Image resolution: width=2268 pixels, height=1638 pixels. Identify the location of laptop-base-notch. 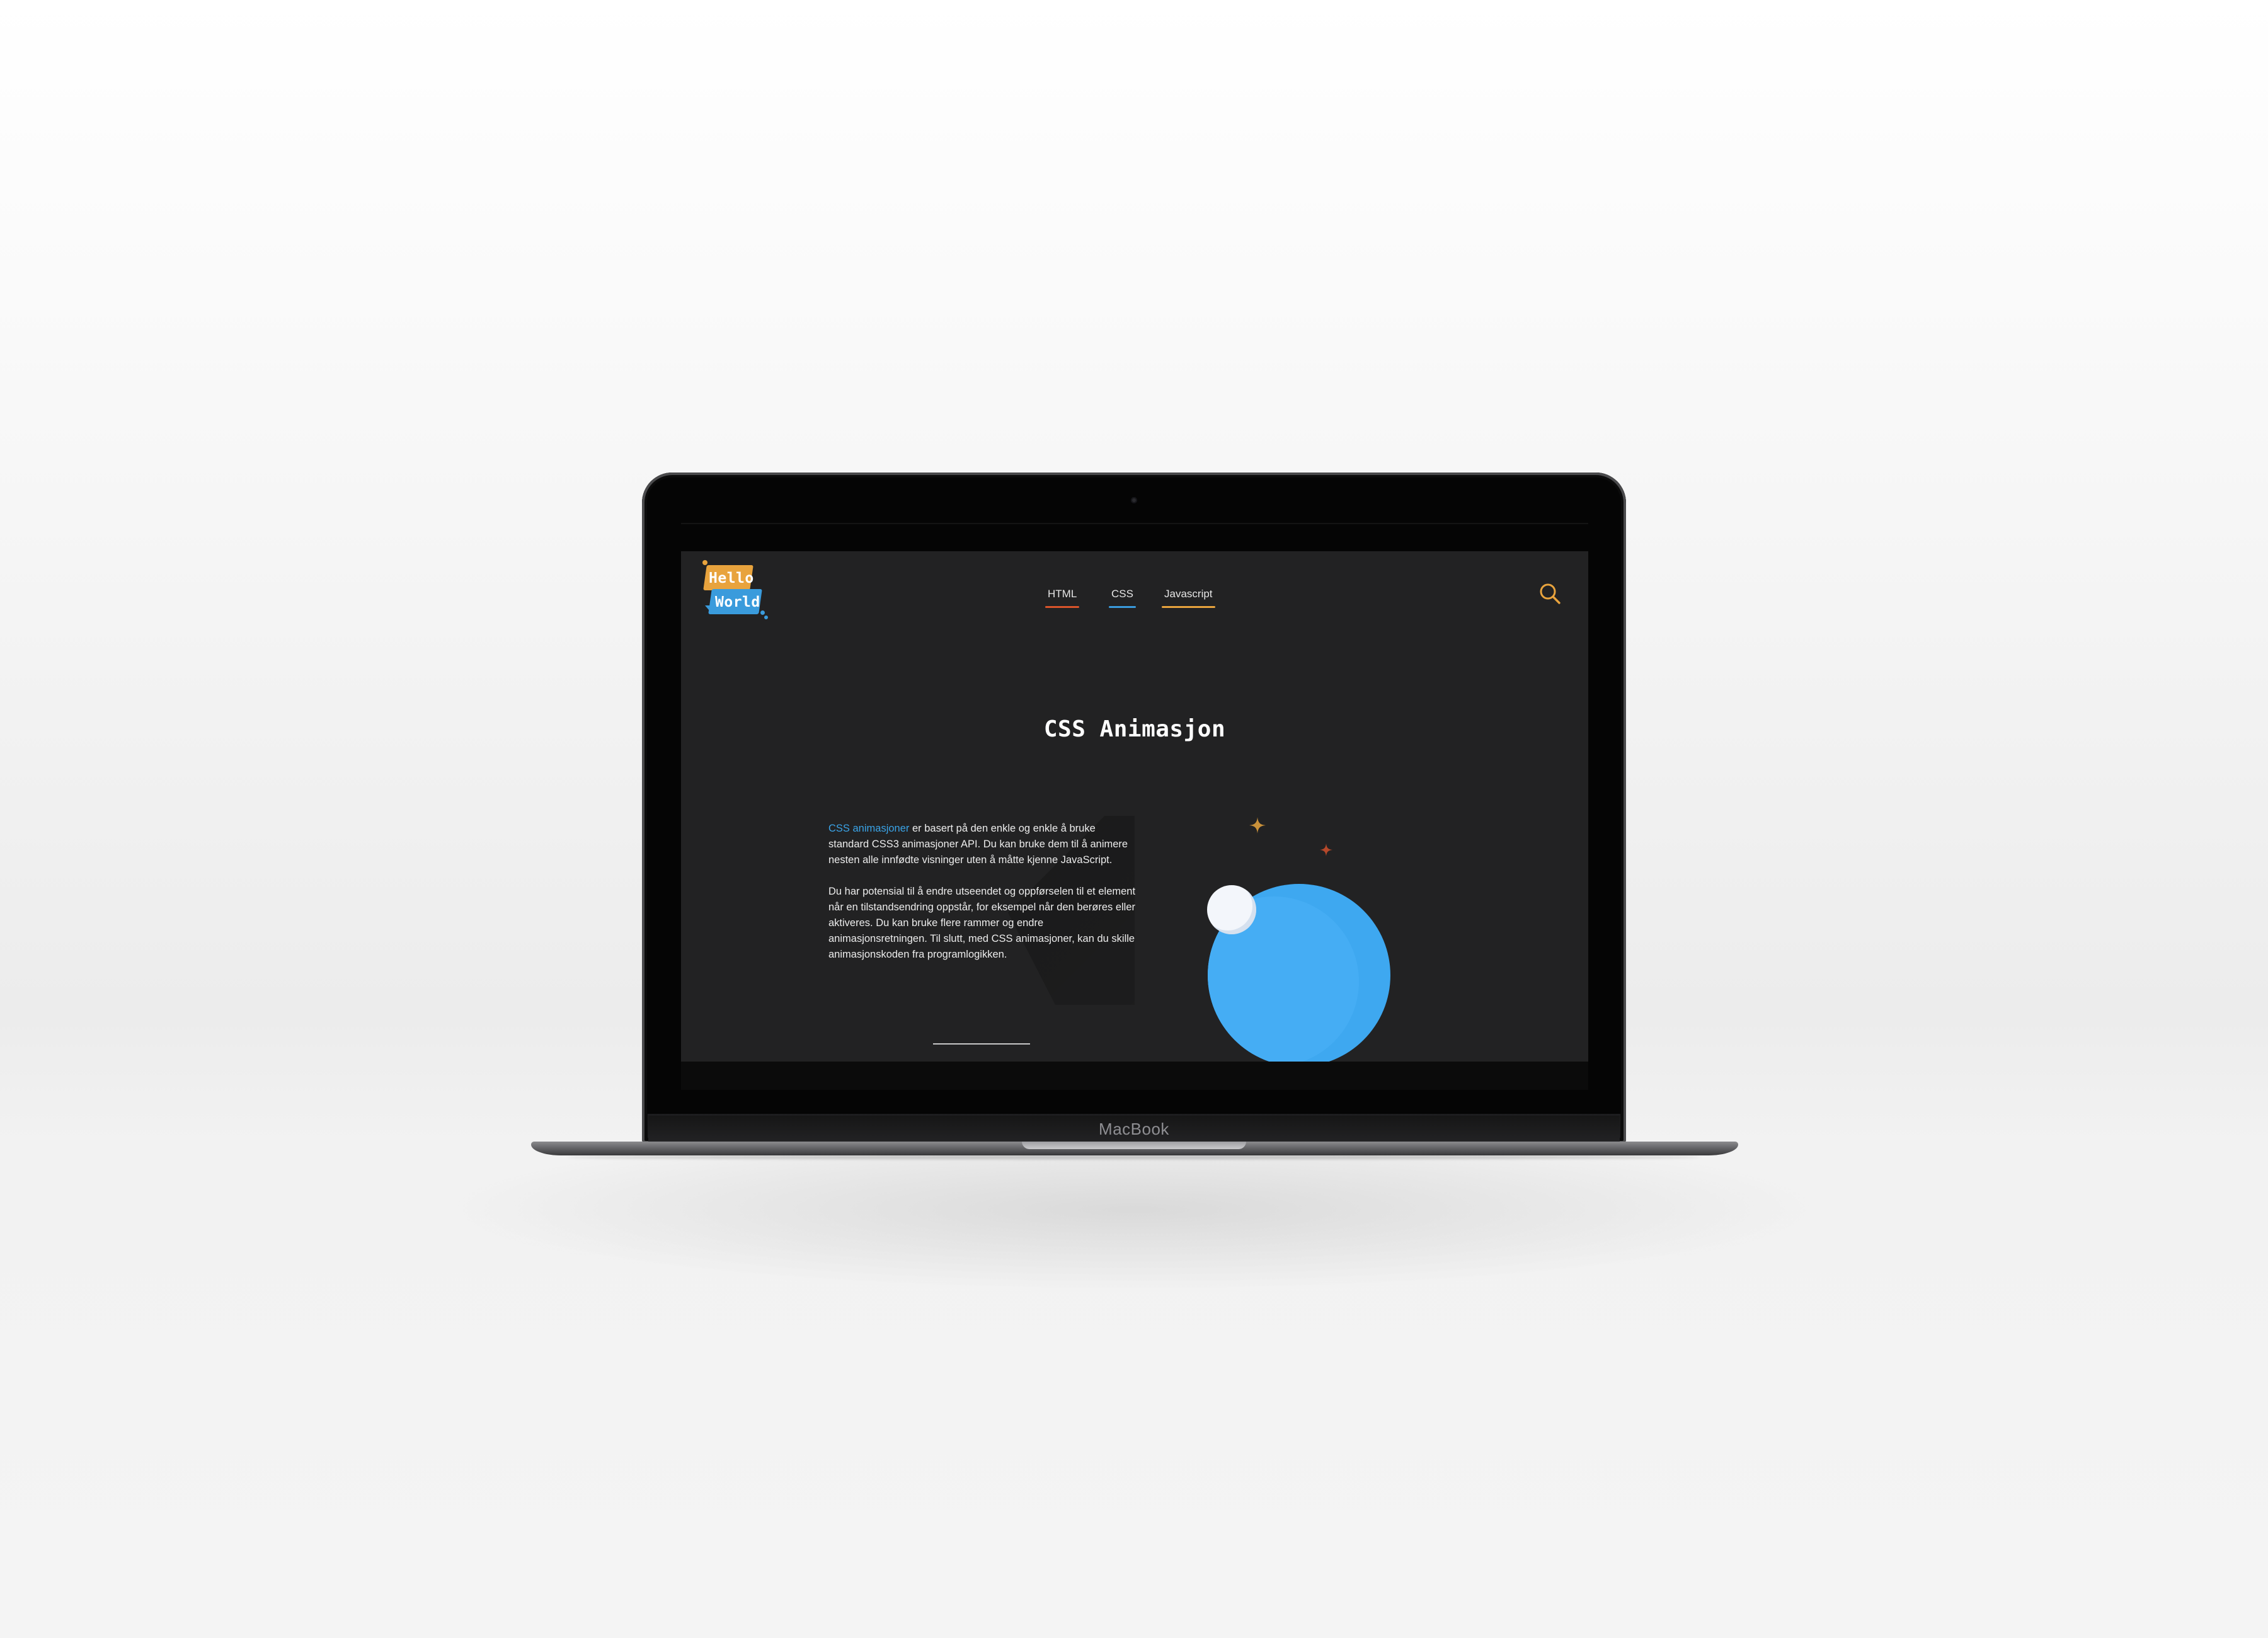
(1134, 1145).